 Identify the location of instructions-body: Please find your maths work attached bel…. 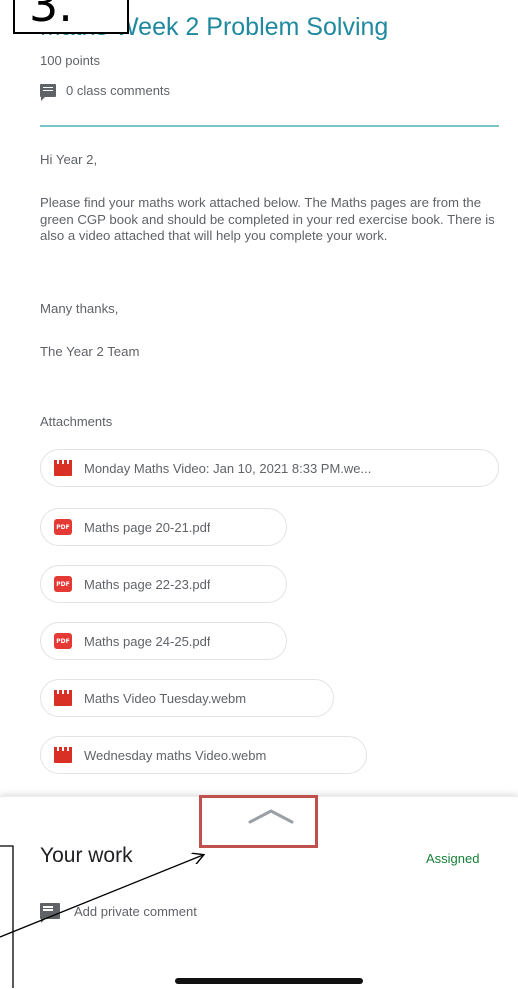
(267, 219).